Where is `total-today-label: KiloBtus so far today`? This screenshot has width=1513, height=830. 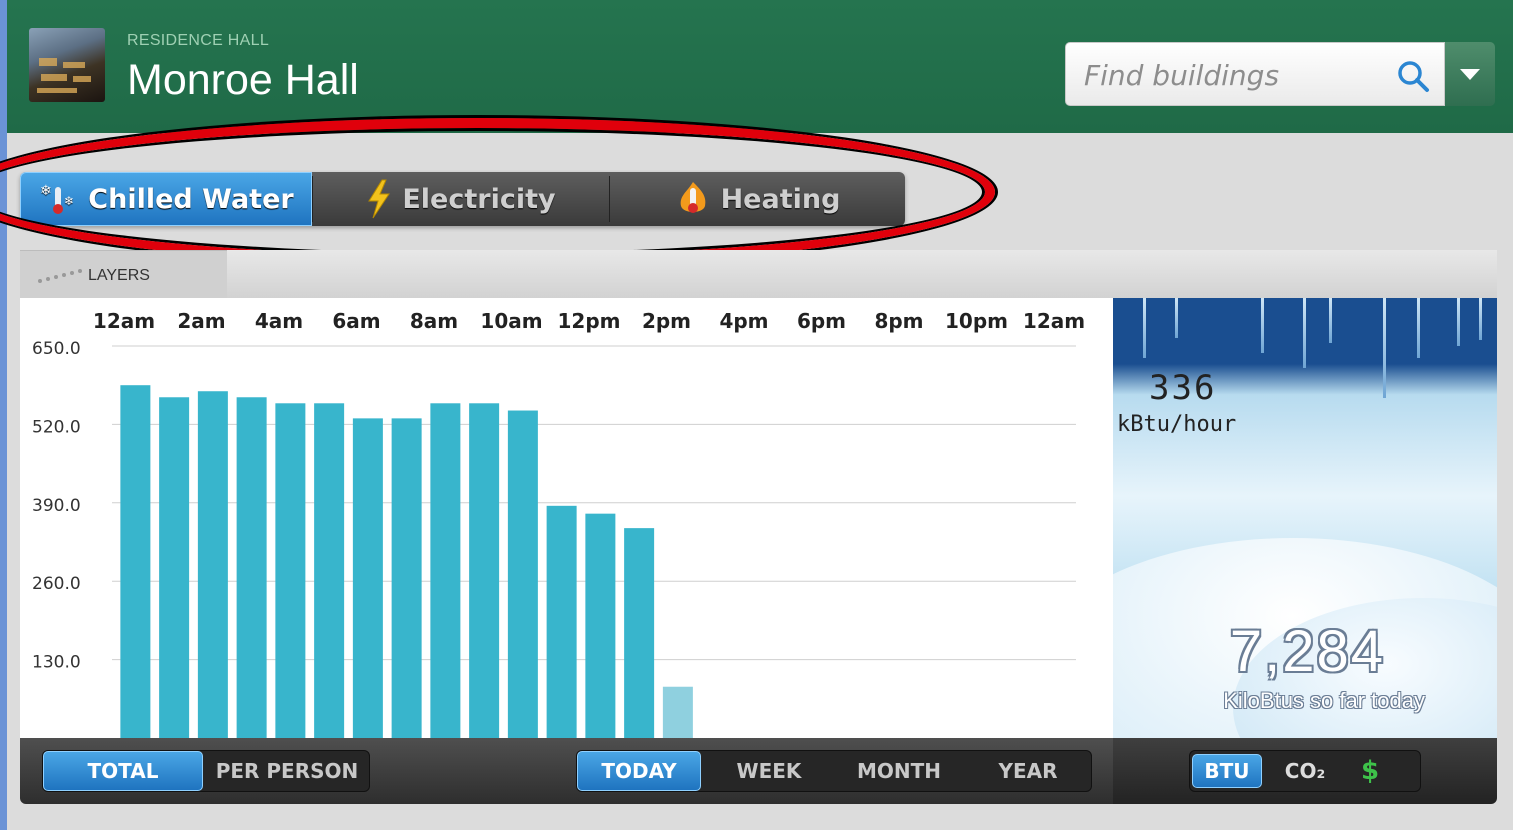
total-today-label: KiloBtus so far today is located at coordinates (1324, 700).